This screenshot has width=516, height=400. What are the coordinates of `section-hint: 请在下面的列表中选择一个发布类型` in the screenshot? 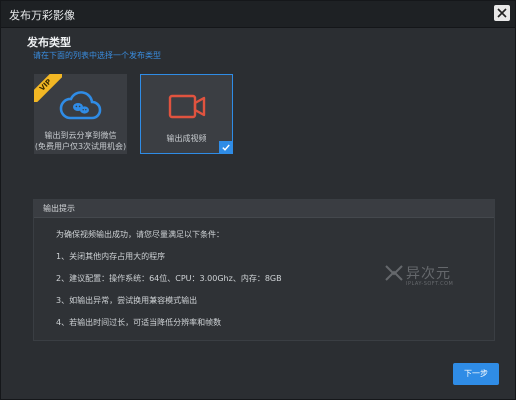 It's located at (97, 55).